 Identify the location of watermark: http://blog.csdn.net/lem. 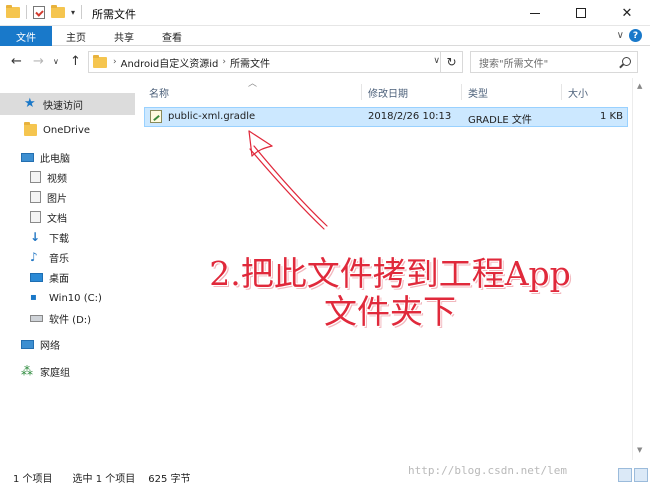
(487, 470).